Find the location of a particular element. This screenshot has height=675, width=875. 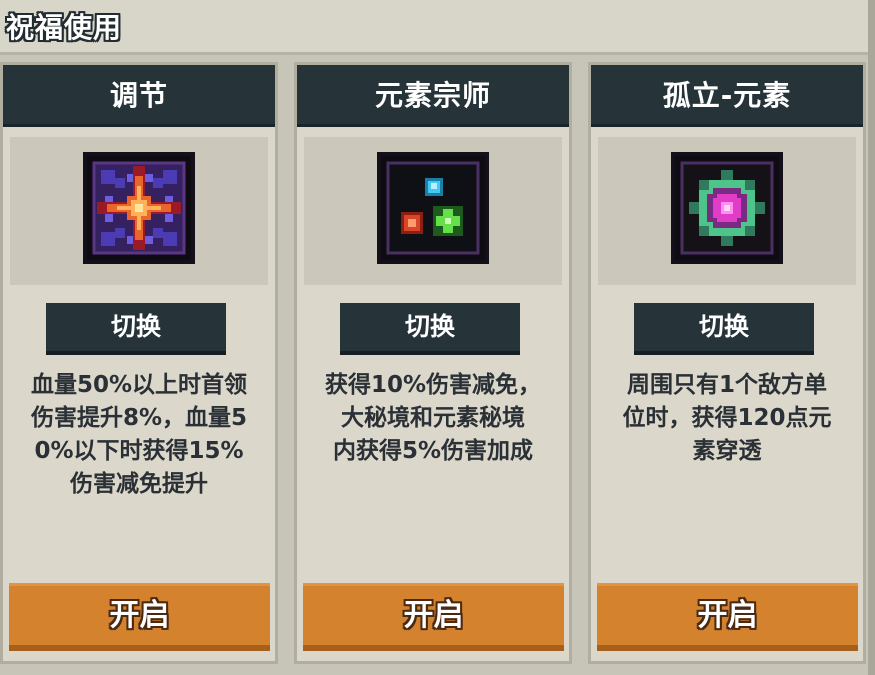

window-right-edge is located at coordinates (871, 337).